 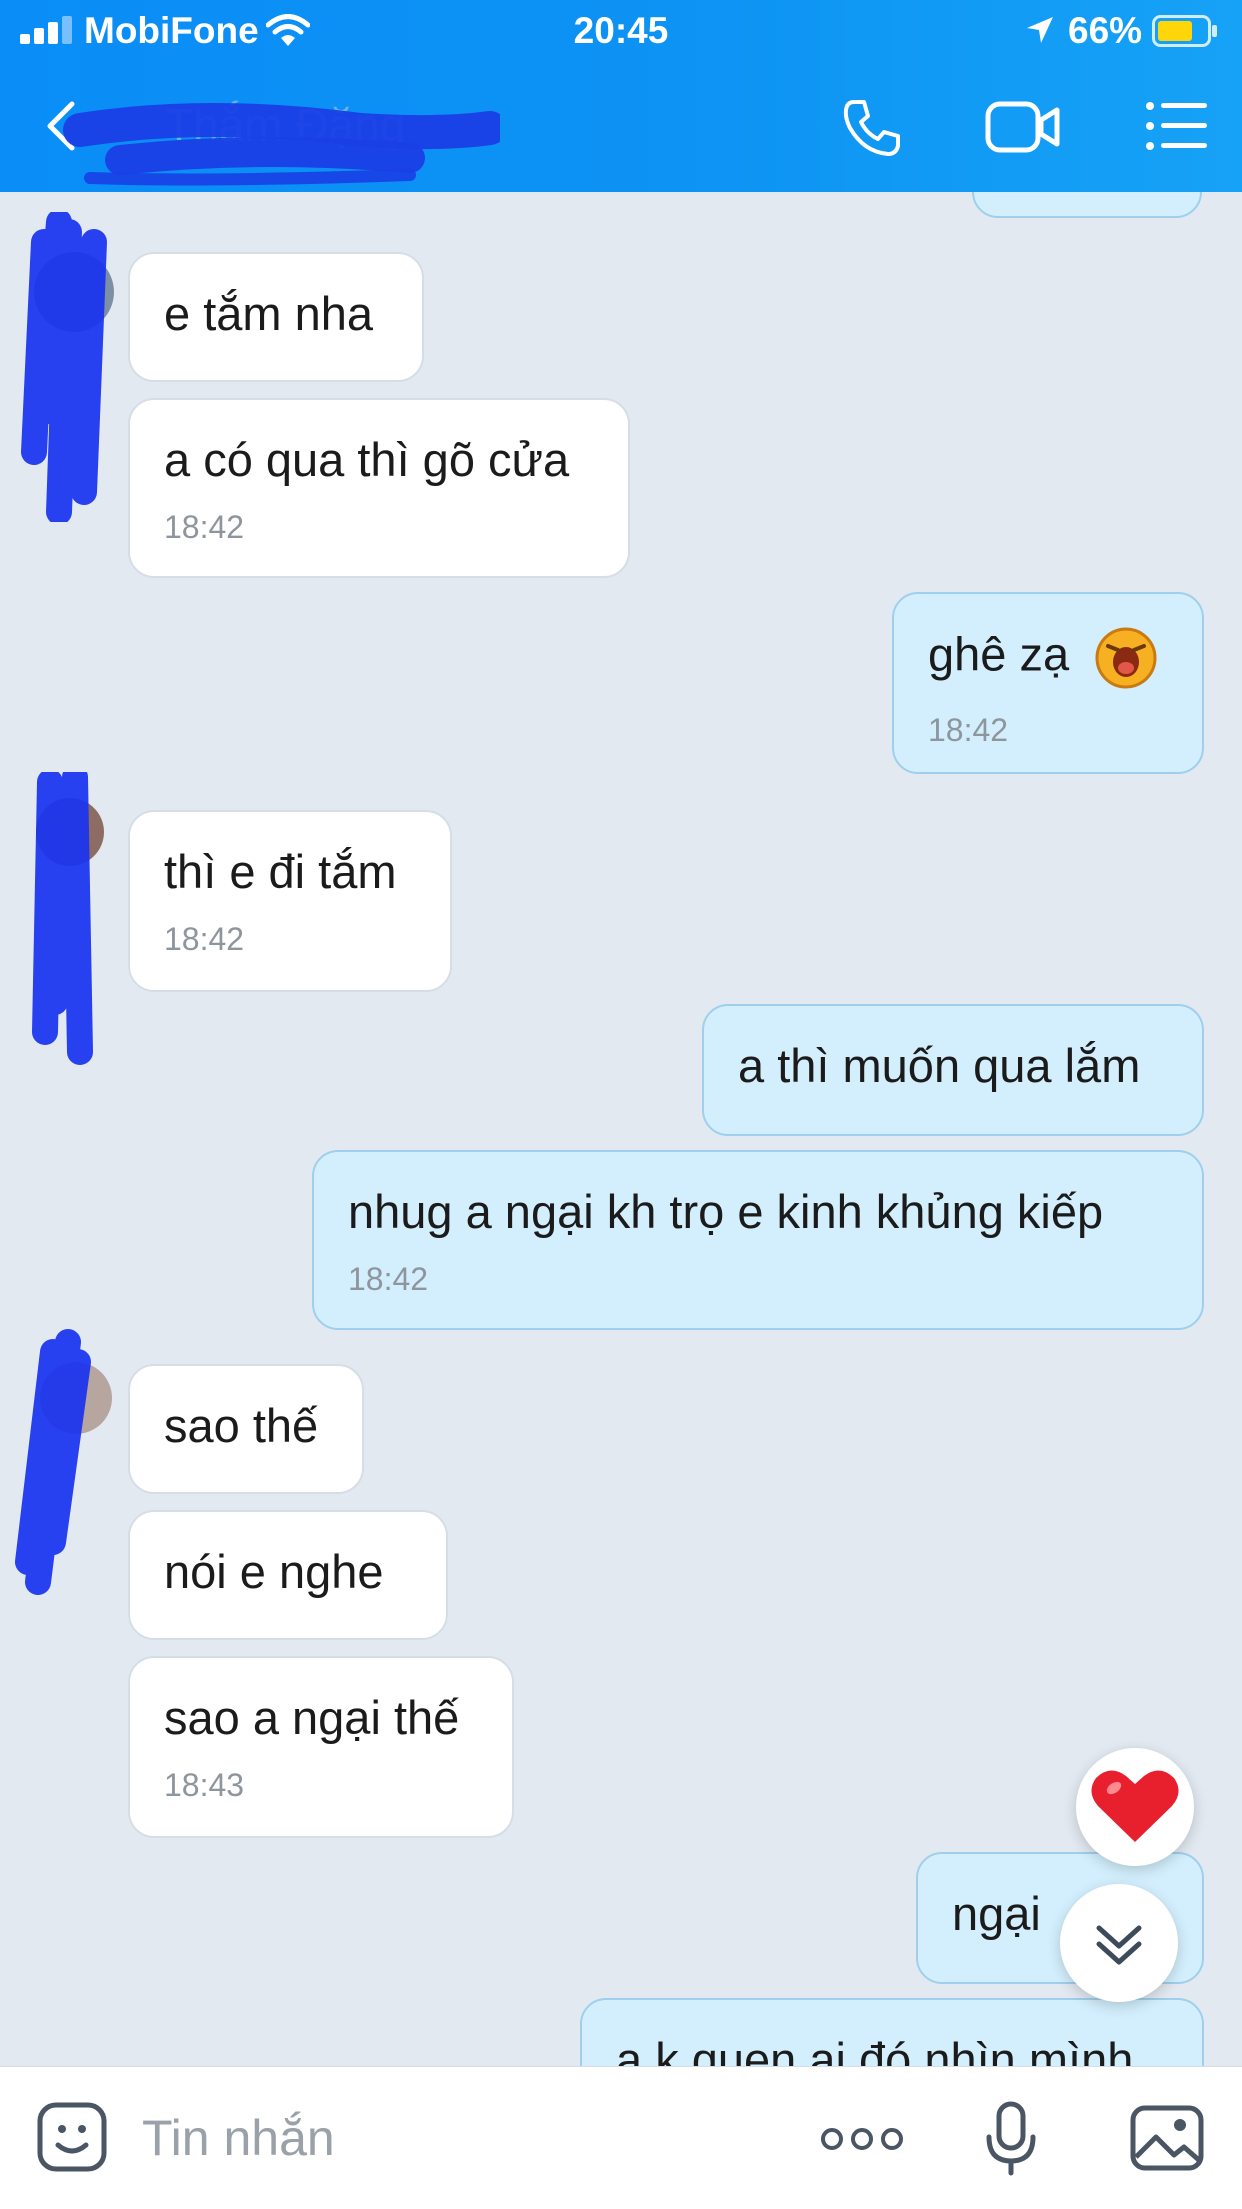 I want to click on message-bubble: sao a ngại thế 18:43, so click(x=321, y=1747).